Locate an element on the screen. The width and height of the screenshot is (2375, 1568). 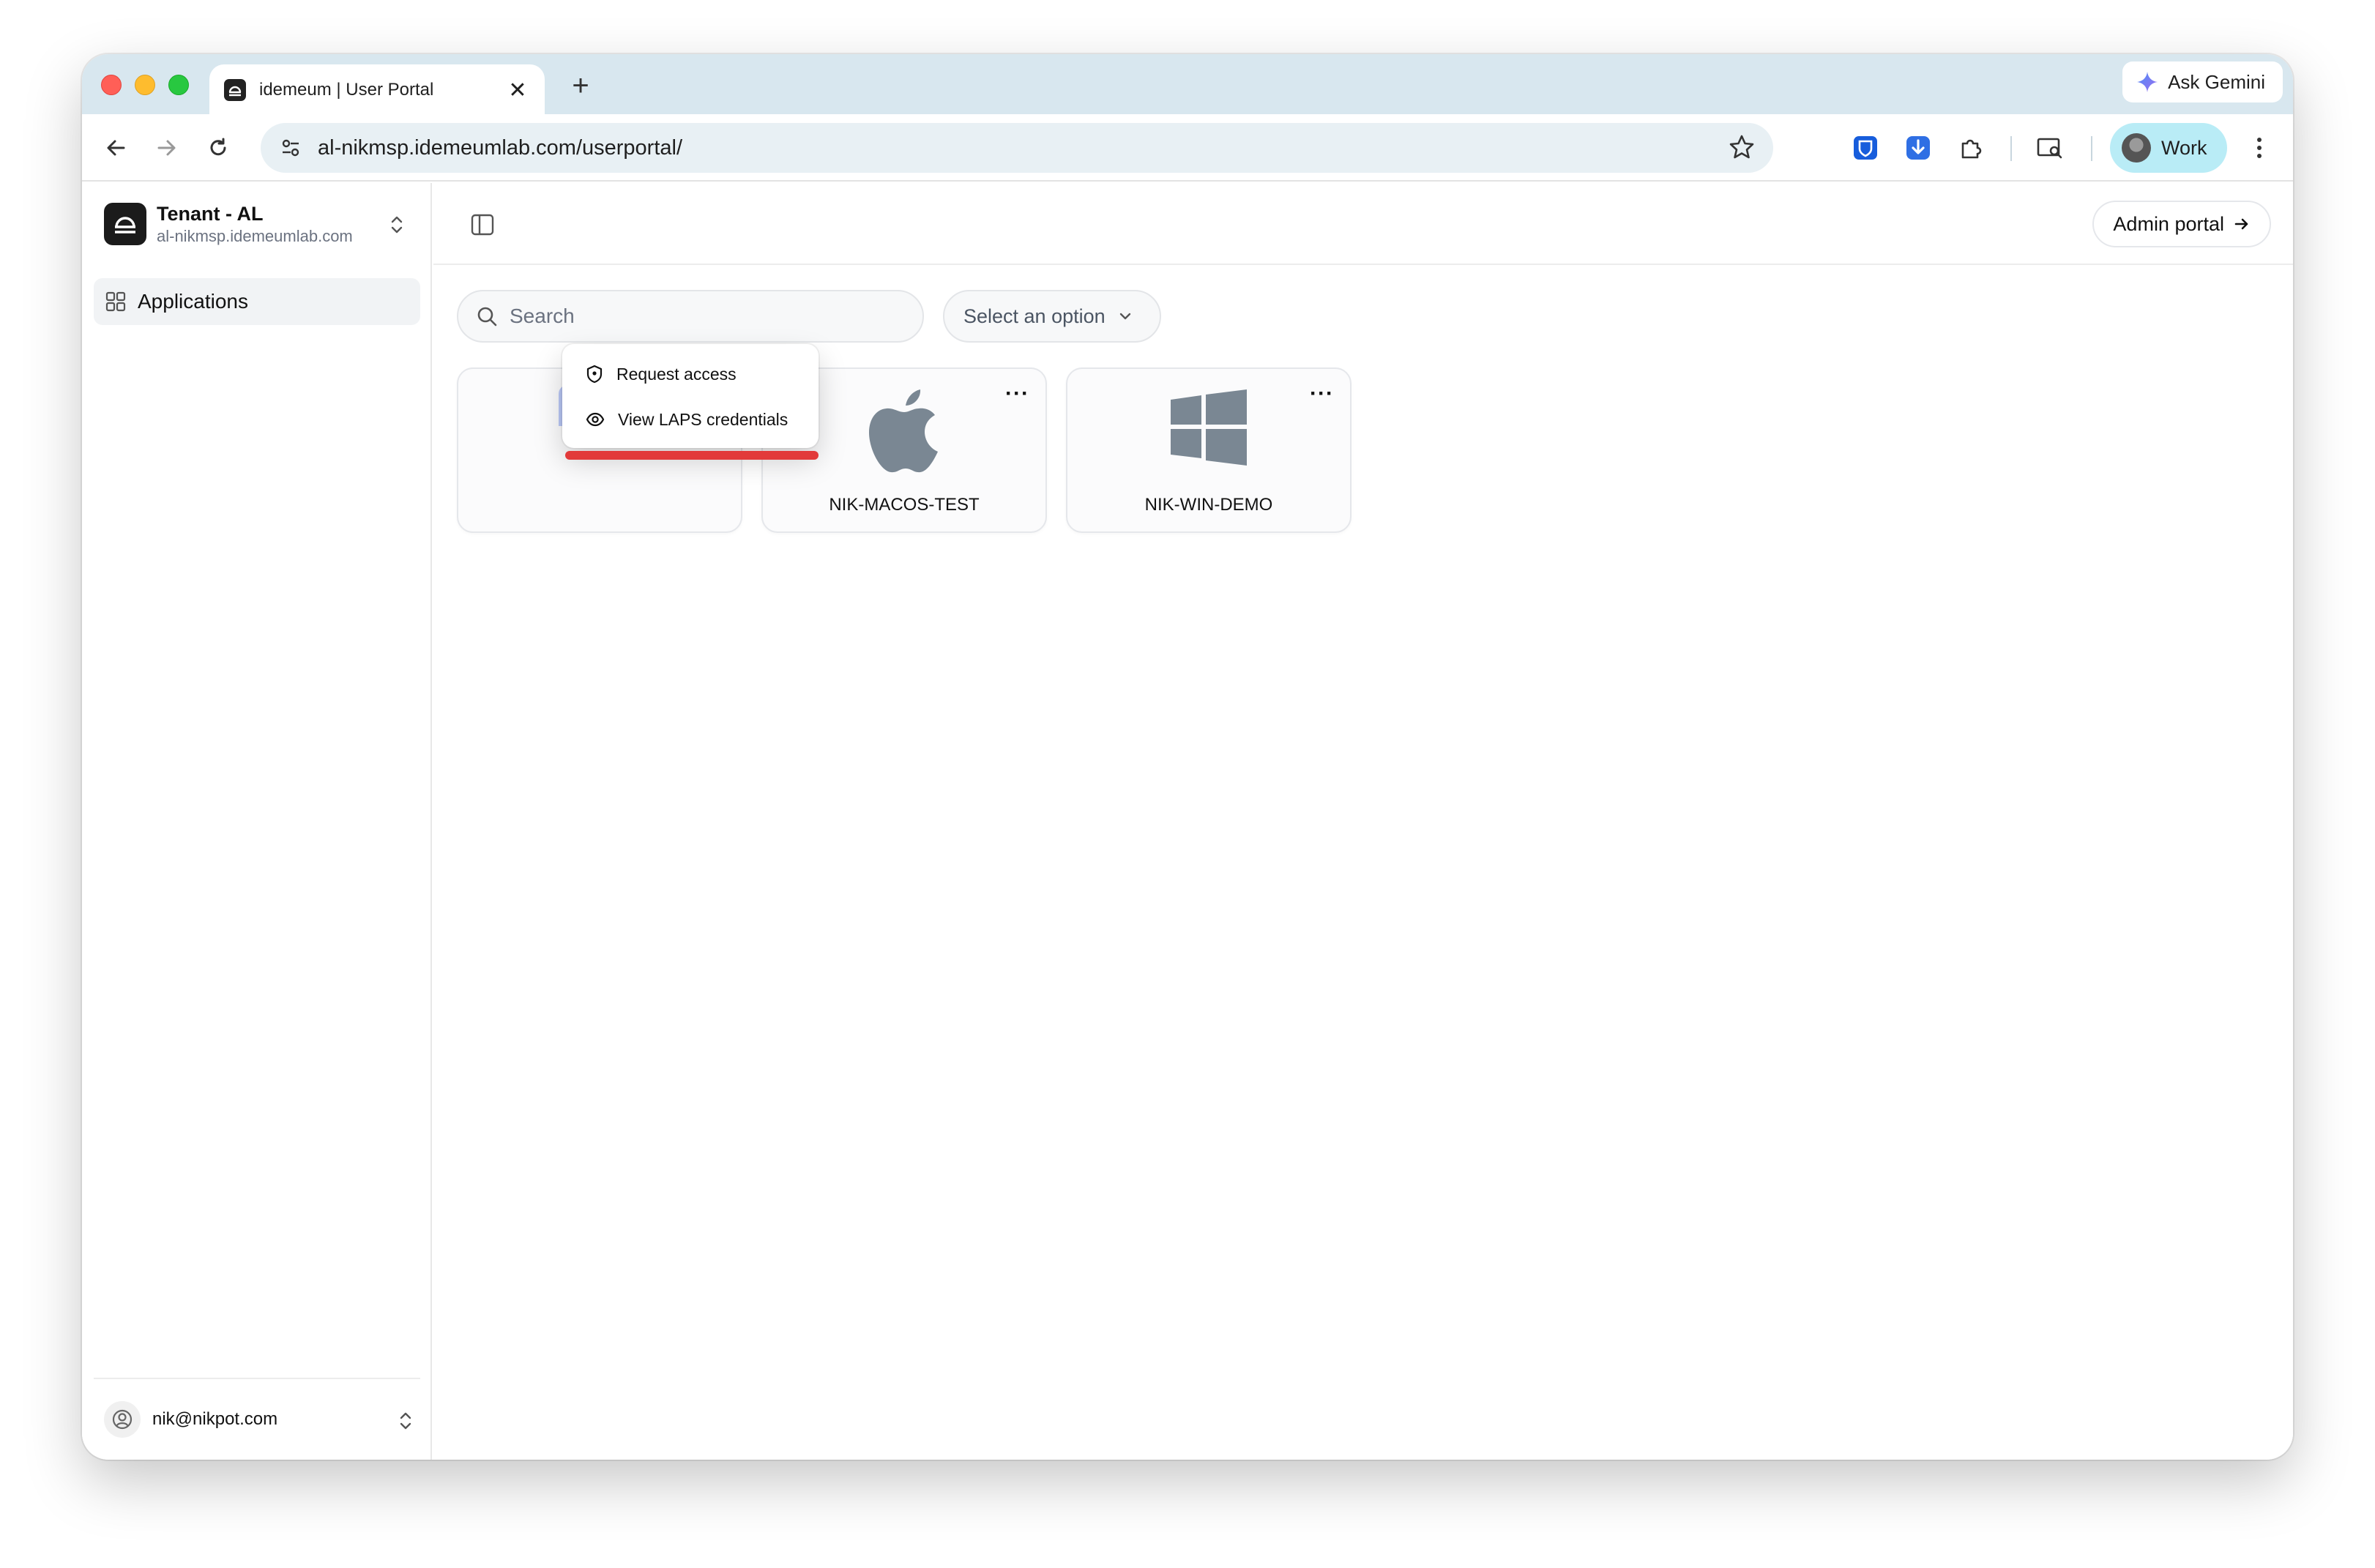
ask-gemini-label: Ask Gemini is located at coordinates (2216, 81).